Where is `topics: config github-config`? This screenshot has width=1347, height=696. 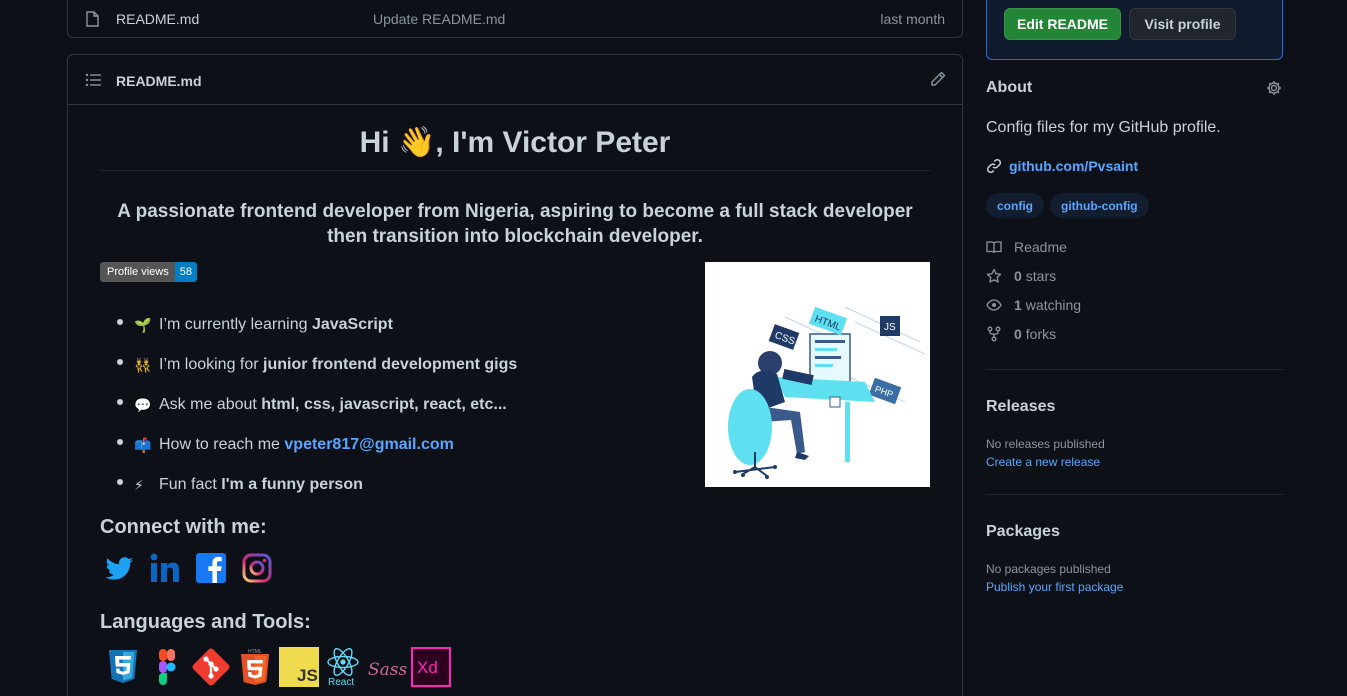
topics: config github-config is located at coordinates (1067, 205).